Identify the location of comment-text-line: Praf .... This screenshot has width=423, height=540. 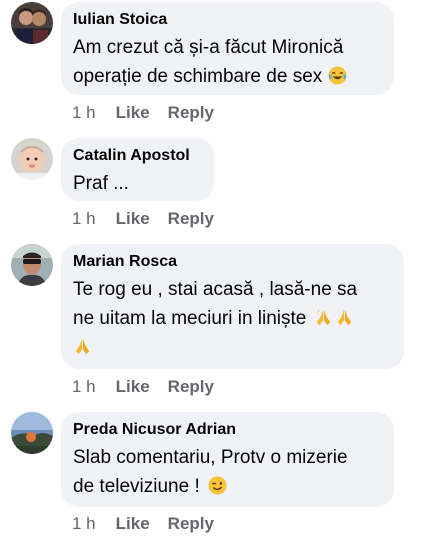
(101, 183).